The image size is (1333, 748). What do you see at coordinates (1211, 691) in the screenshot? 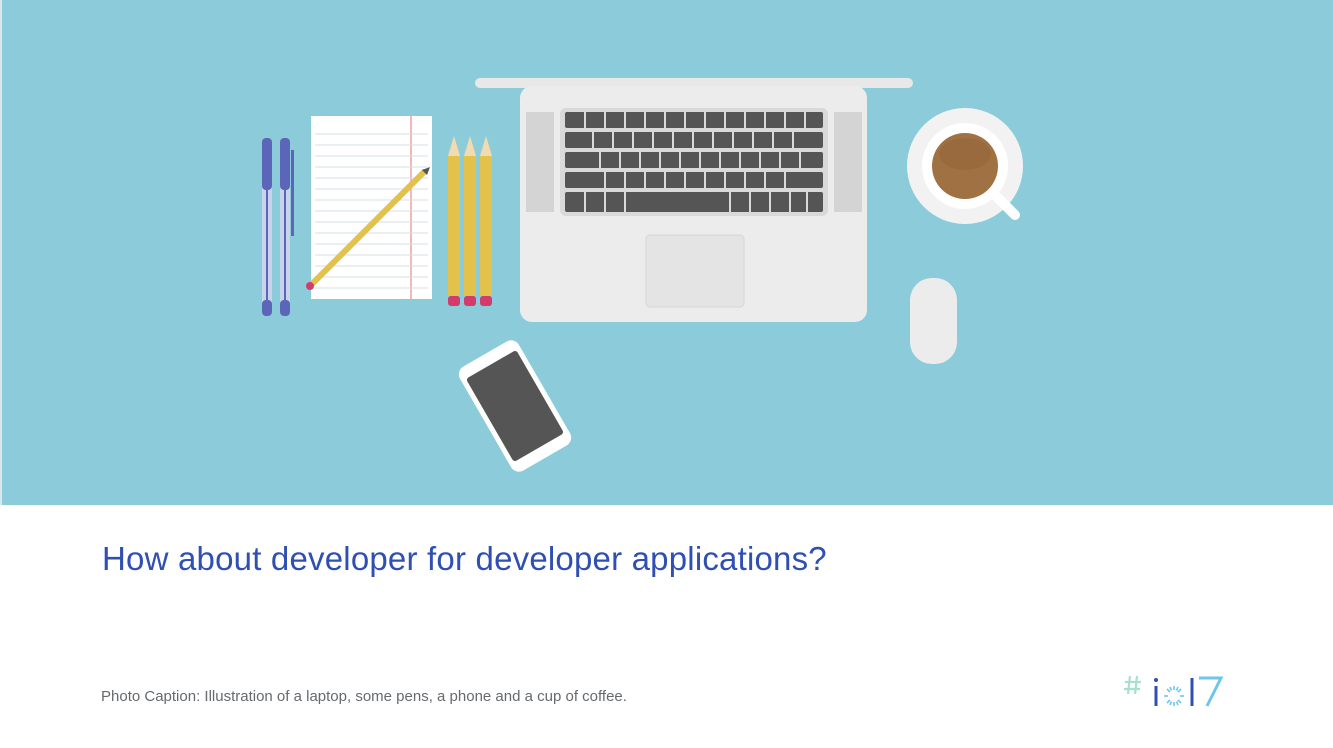
I see `seven-digit-icon` at bounding box center [1211, 691].